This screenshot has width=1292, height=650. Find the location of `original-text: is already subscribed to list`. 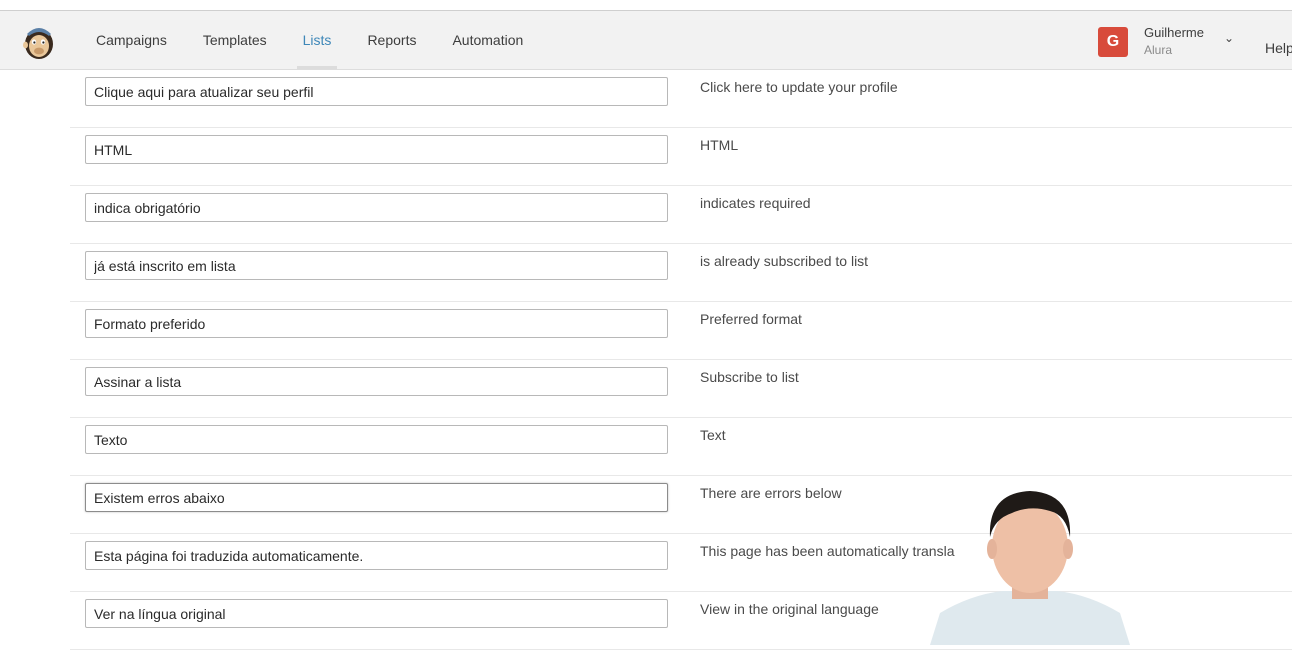

original-text: is already subscribed to list is located at coordinates (784, 261).